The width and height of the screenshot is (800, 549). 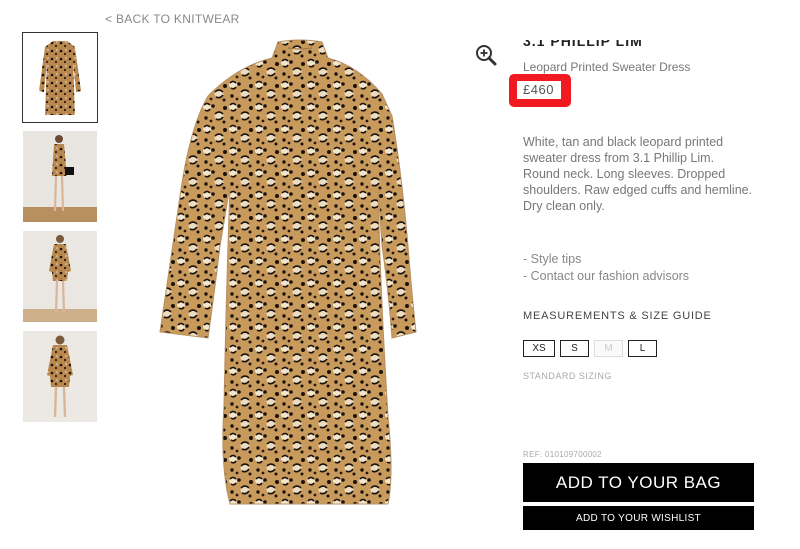 What do you see at coordinates (60, 77) in the screenshot?
I see `thumbnail-front-view` at bounding box center [60, 77].